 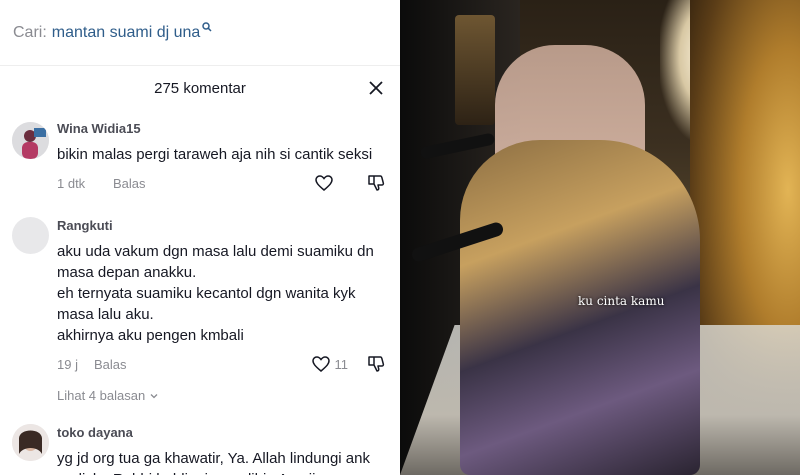 What do you see at coordinates (341, 364) in the screenshot?
I see `like-count: 11` at bounding box center [341, 364].